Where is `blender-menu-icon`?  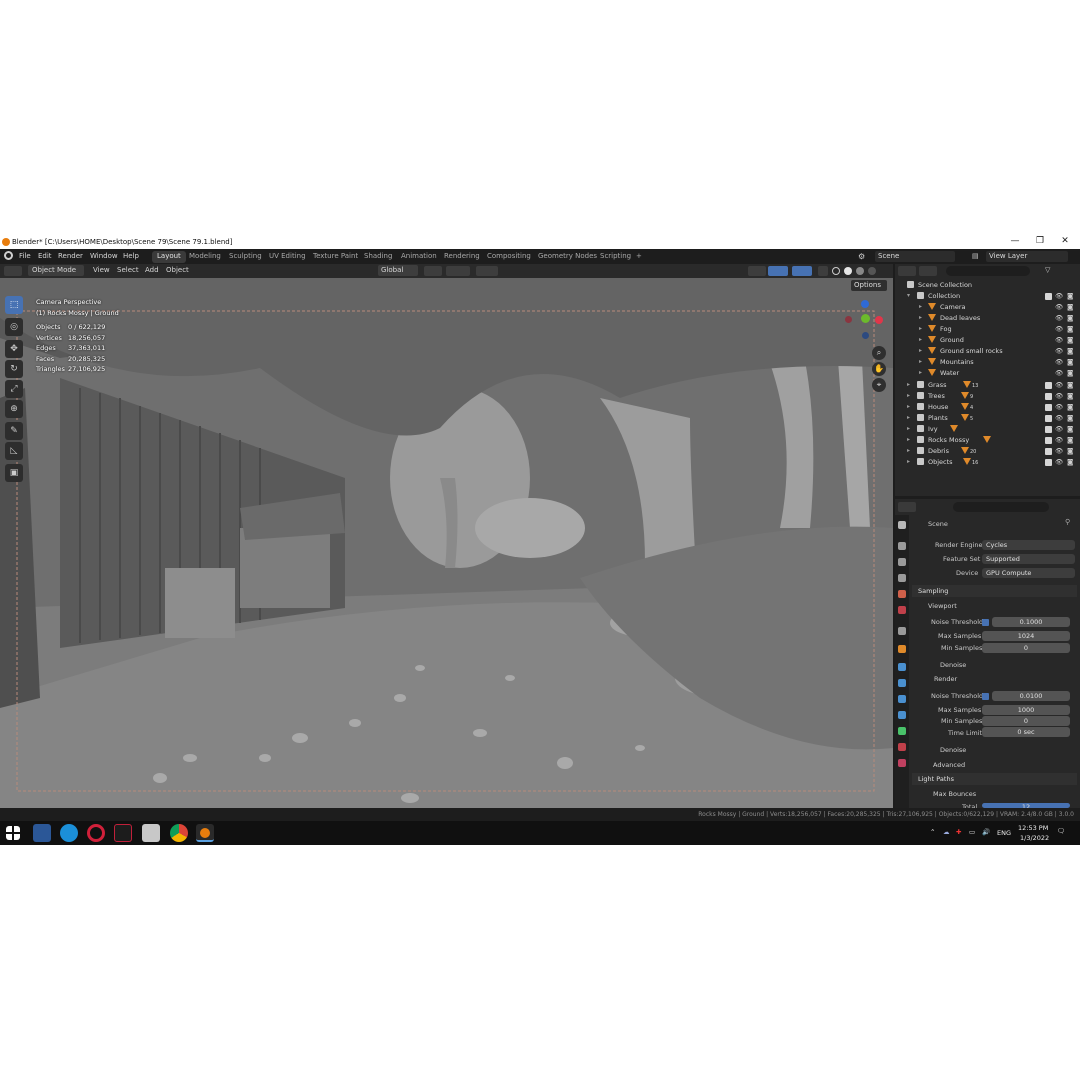 blender-menu-icon is located at coordinates (8, 255).